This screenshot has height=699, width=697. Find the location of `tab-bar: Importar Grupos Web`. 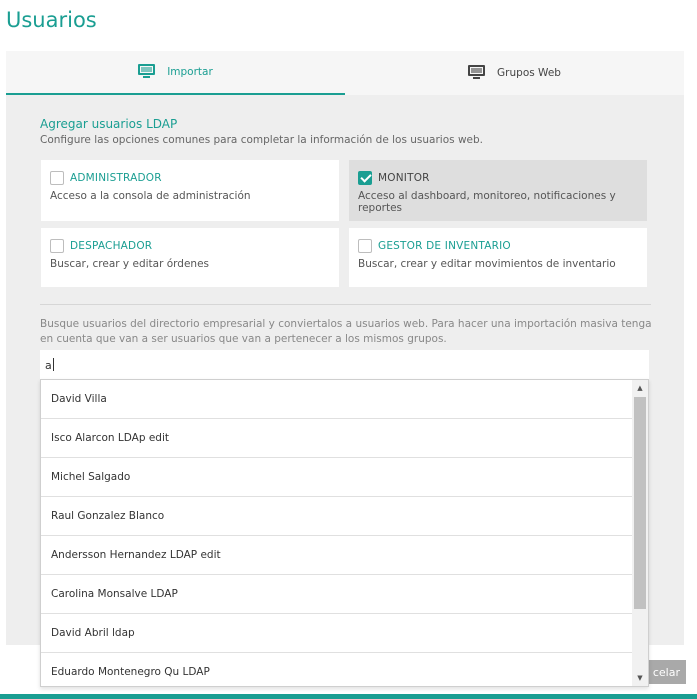

tab-bar: Importar Grupos Web is located at coordinates (345, 73).